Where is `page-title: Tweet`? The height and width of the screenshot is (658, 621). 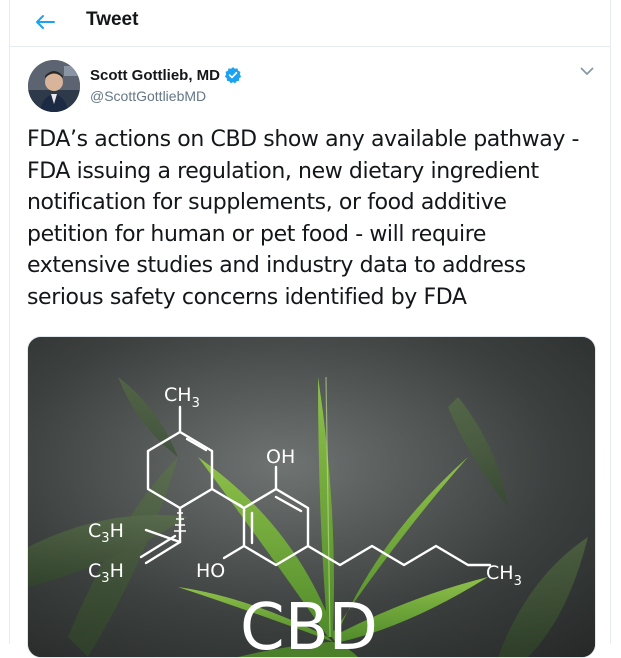 page-title: Tweet is located at coordinates (112, 19).